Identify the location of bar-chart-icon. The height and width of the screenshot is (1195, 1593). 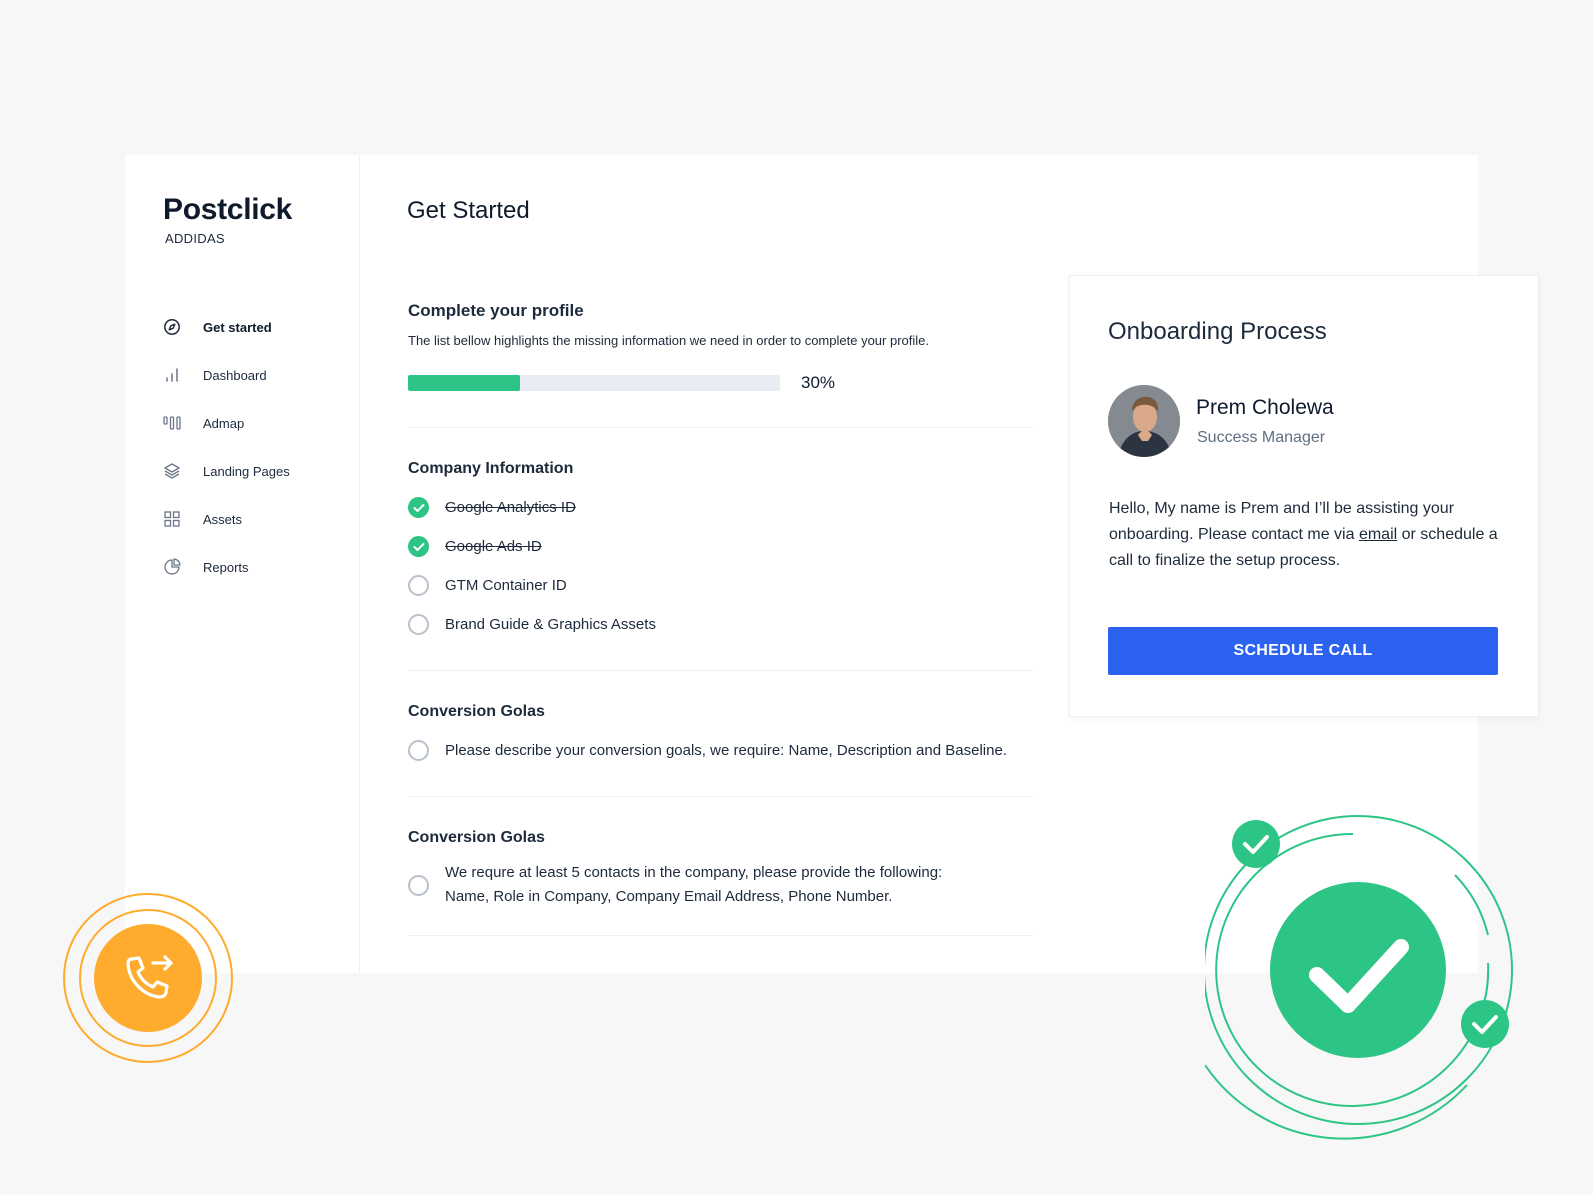
(172, 375).